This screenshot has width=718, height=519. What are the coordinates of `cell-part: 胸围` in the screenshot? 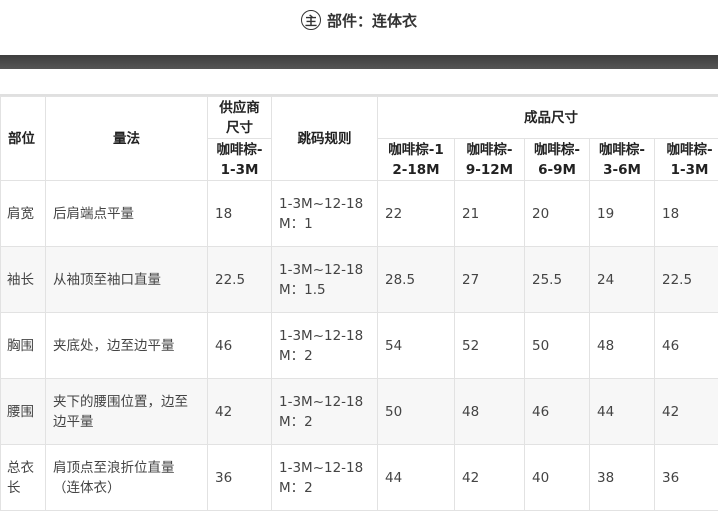 It's located at (23, 346).